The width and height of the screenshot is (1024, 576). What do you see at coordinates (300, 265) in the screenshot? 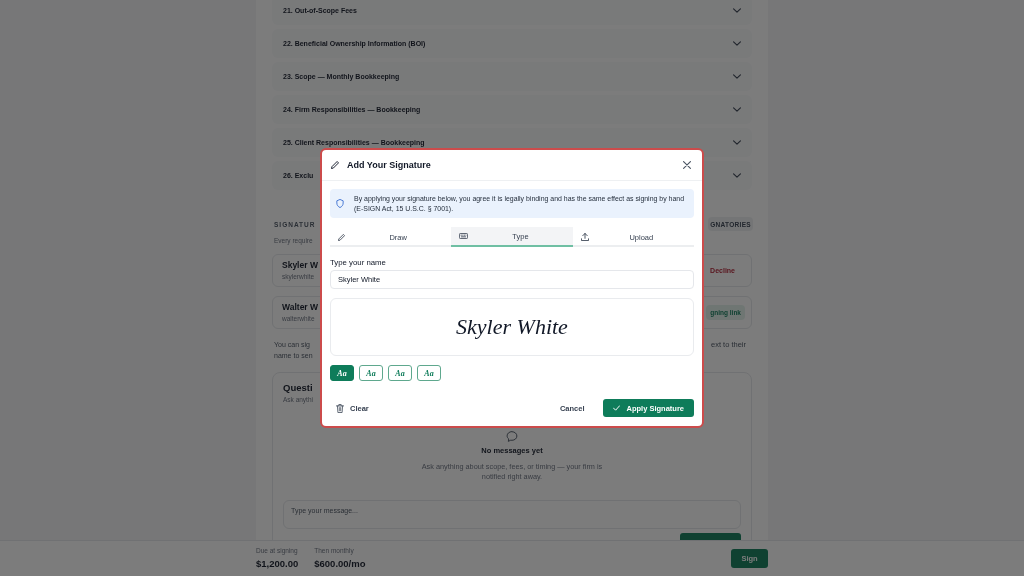
I see `signer-name: Skyler W` at bounding box center [300, 265].